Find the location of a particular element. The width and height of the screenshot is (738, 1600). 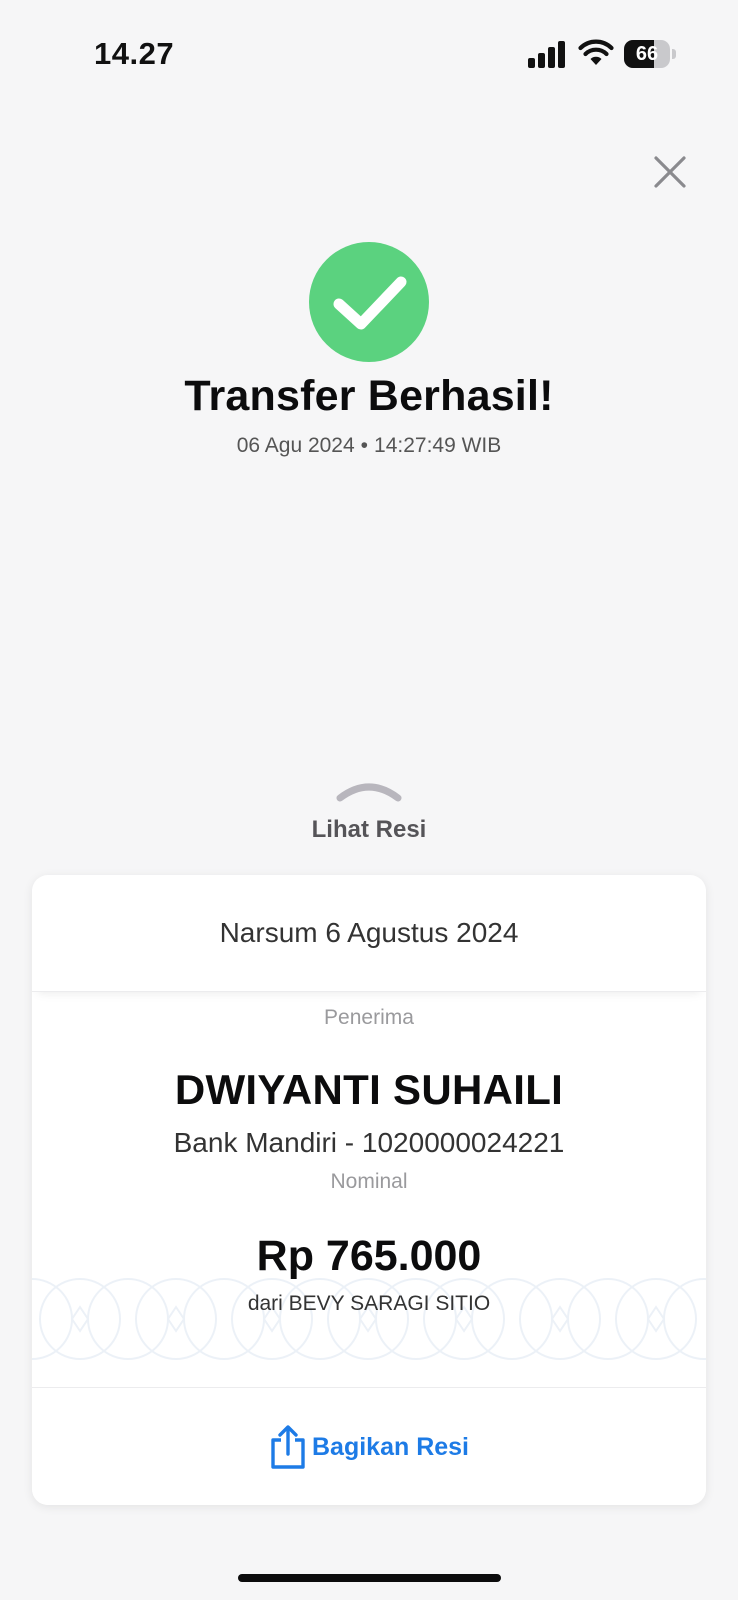

page-title: Transfer Berhasil! is located at coordinates (369, 396).